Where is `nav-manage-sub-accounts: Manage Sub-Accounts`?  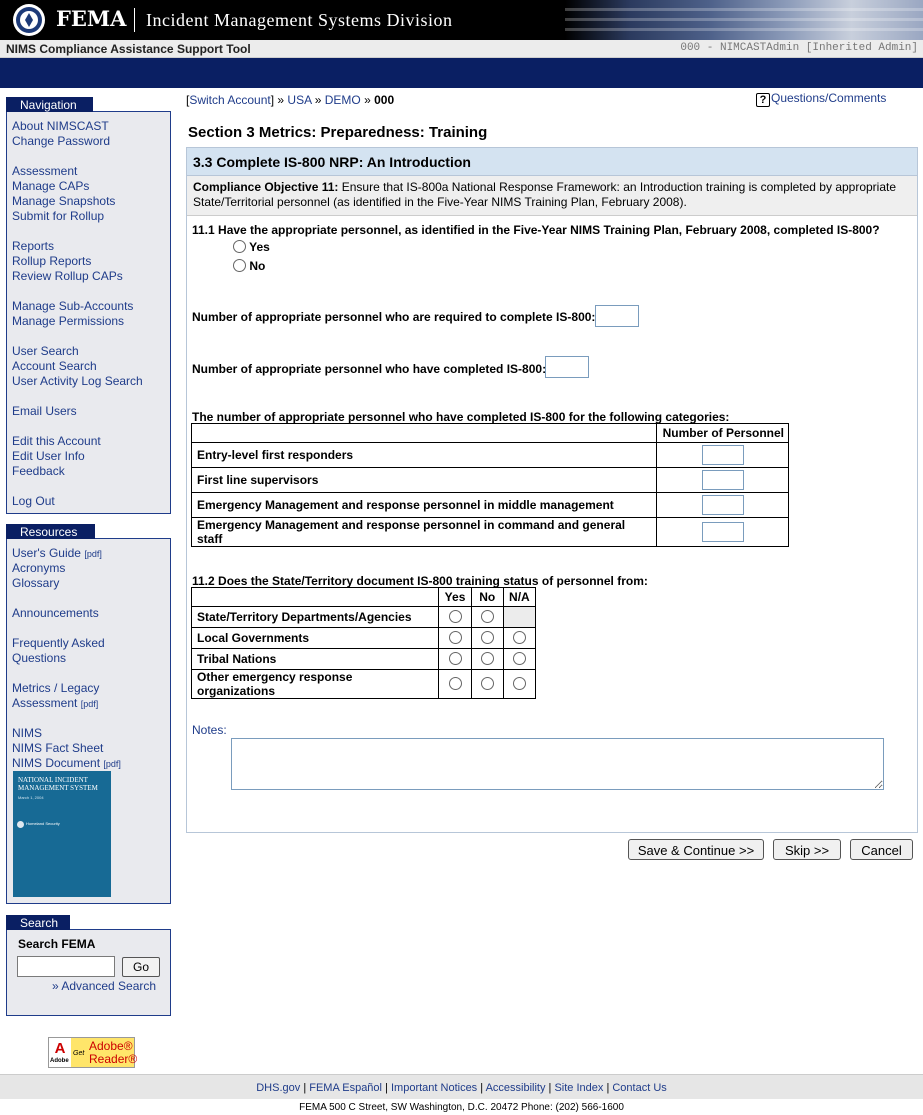 nav-manage-sub-accounts: Manage Sub-Accounts is located at coordinates (72, 306).